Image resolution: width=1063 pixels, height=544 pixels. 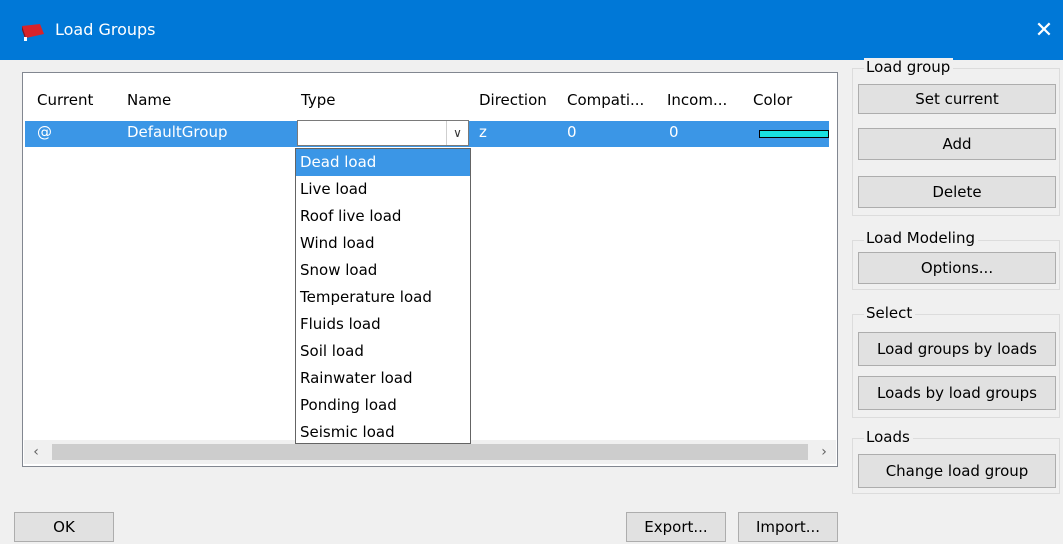 I want to click on cell-compatible: 0, so click(x=572, y=132).